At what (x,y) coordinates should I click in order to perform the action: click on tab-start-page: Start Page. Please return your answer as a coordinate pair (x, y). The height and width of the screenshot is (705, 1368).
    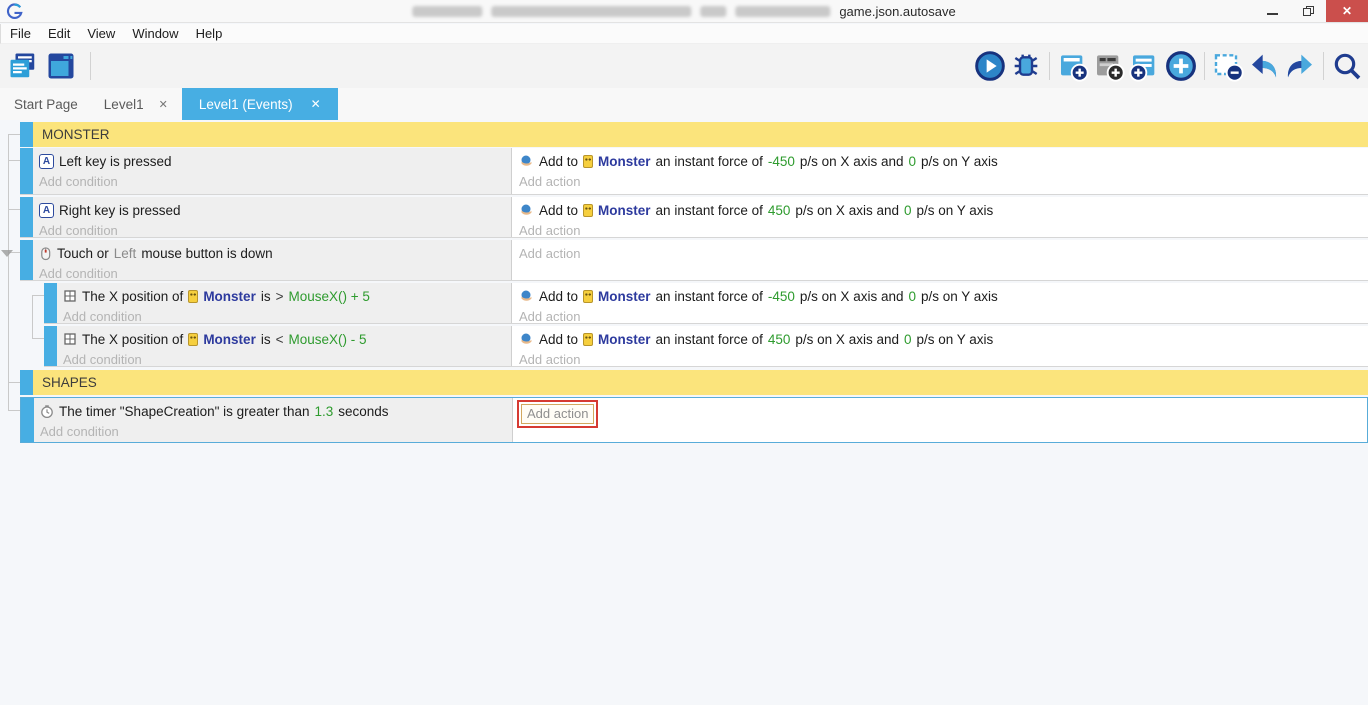
    Looking at the image, I should click on (56, 104).